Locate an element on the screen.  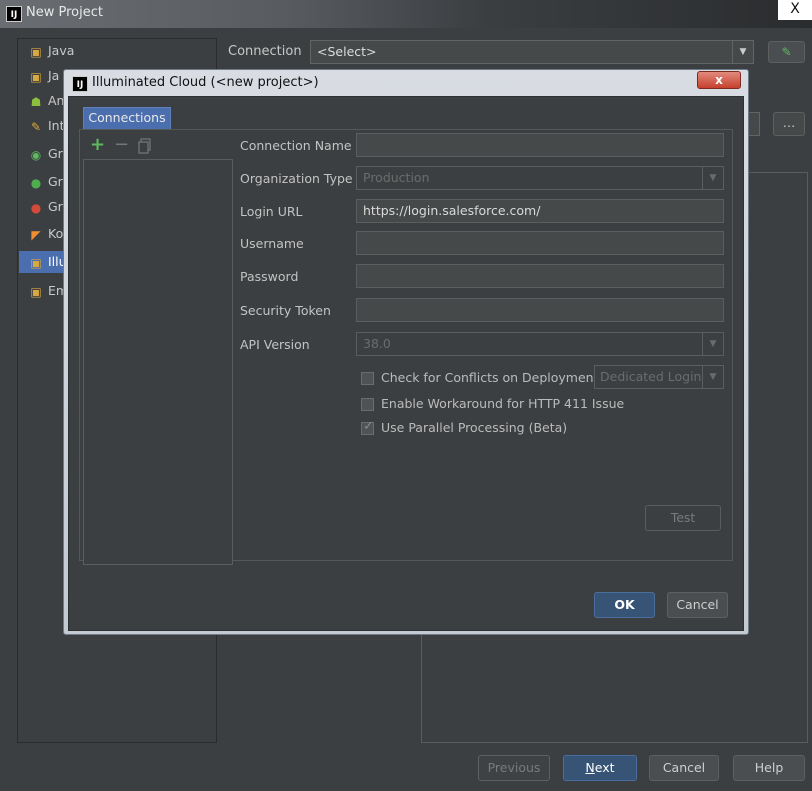
dialog-cancel-button: Cancel is located at coordinates (697, 605).